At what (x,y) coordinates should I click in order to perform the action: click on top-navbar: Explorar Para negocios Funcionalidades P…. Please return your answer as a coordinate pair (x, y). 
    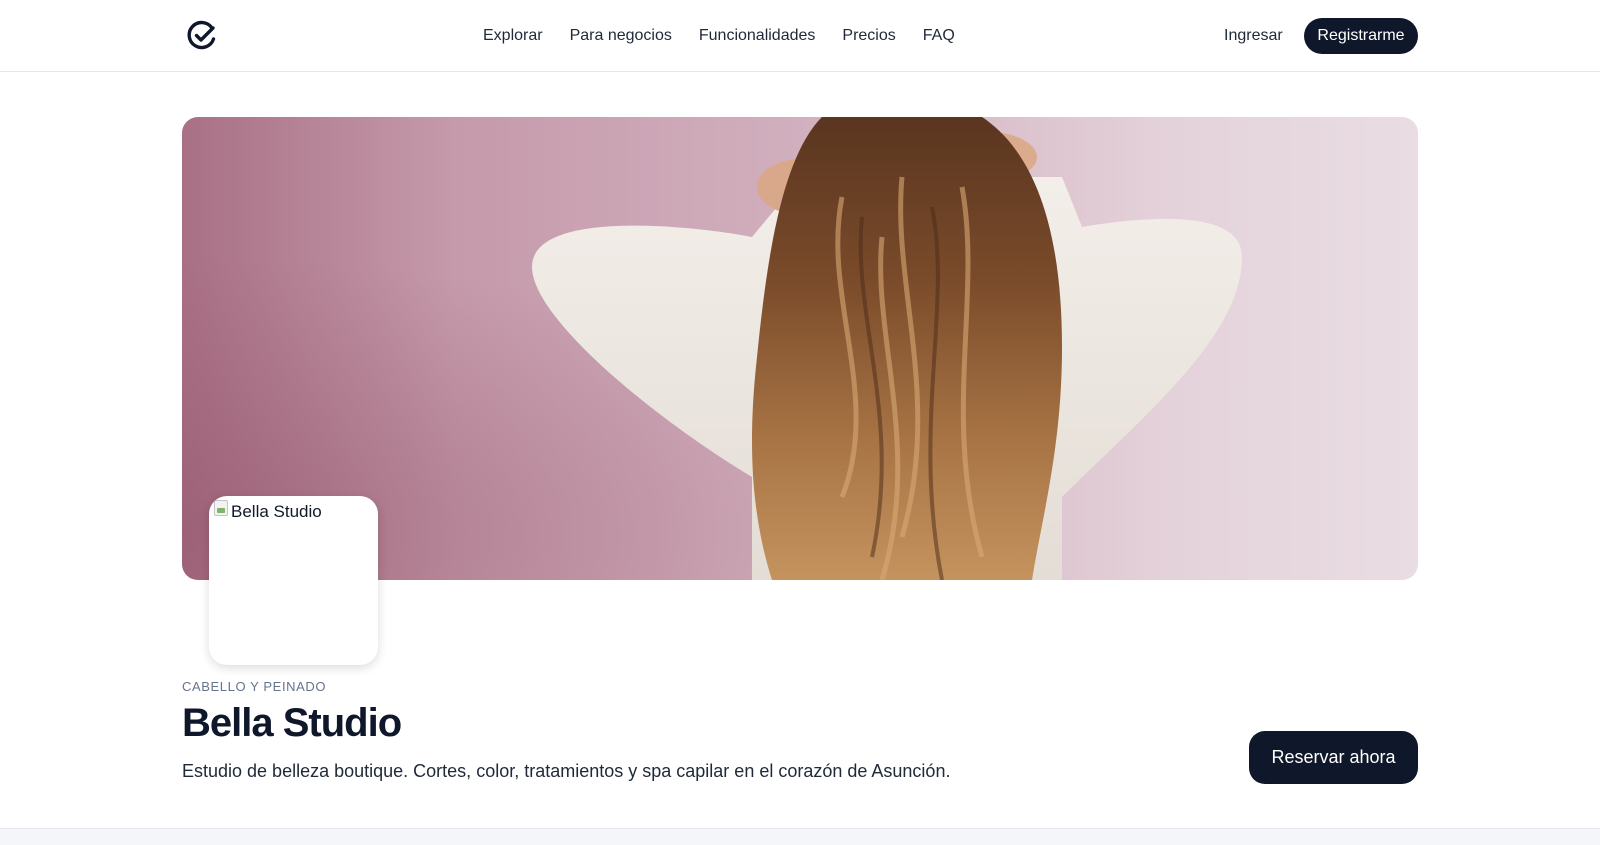
    Looking at the image, I should click on (800, 36).